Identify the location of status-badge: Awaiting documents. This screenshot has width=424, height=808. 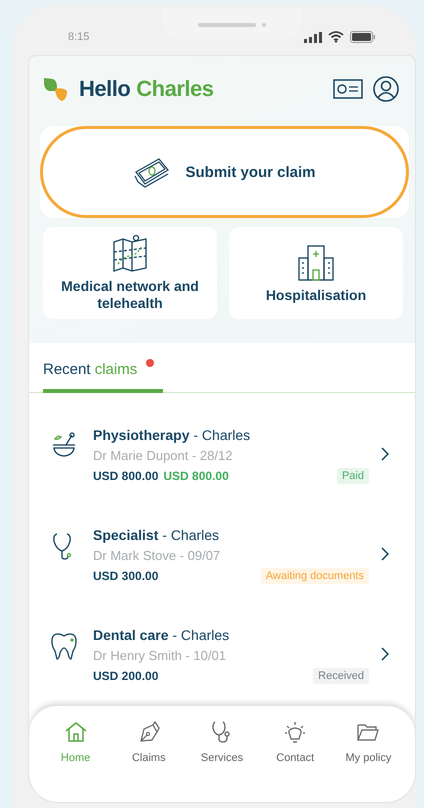
(314, 576).